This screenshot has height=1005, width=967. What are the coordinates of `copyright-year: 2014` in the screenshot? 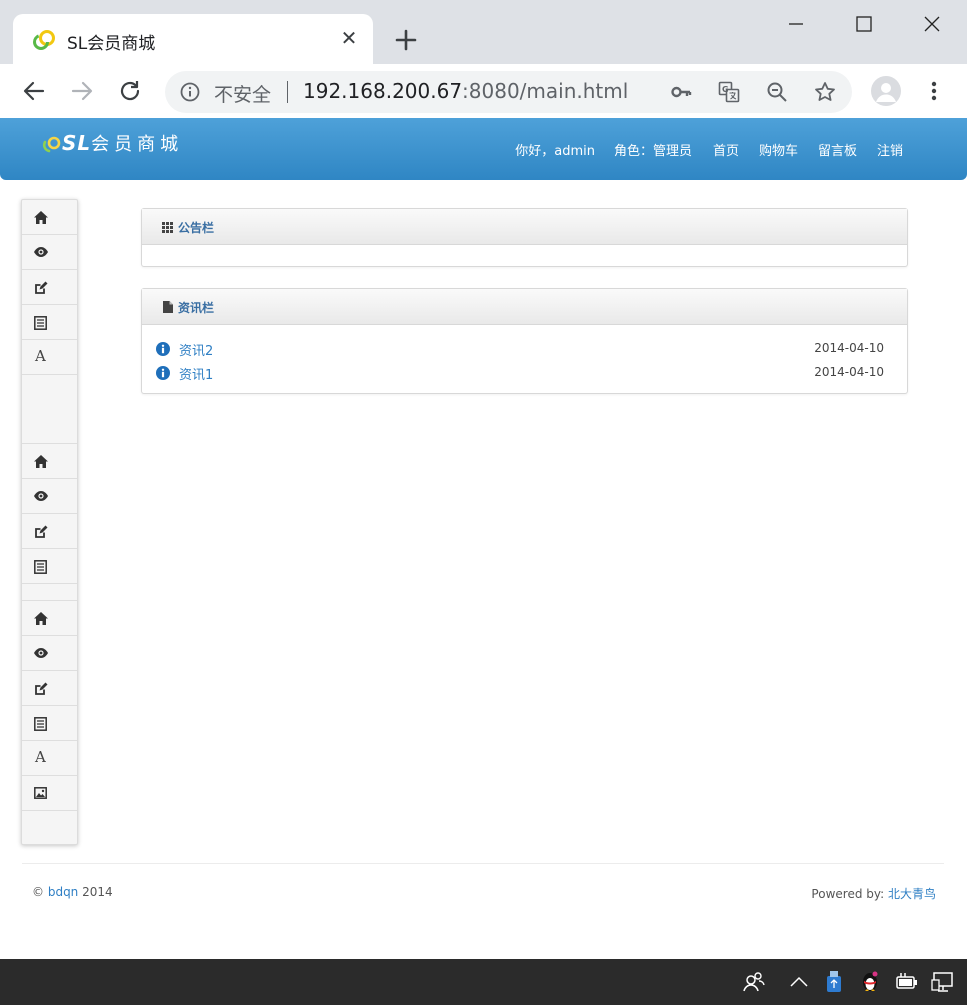 It's located at (97, 892).